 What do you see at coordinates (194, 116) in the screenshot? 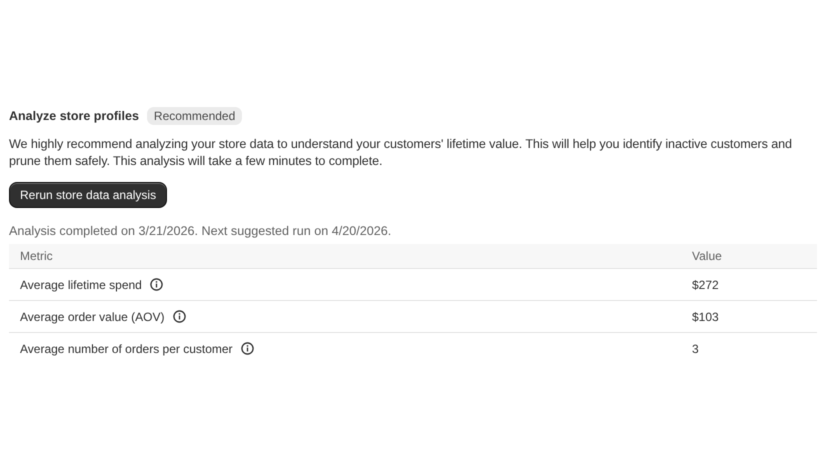
I see `recommended-badge: Recommended` at bounding box center [194, 116].